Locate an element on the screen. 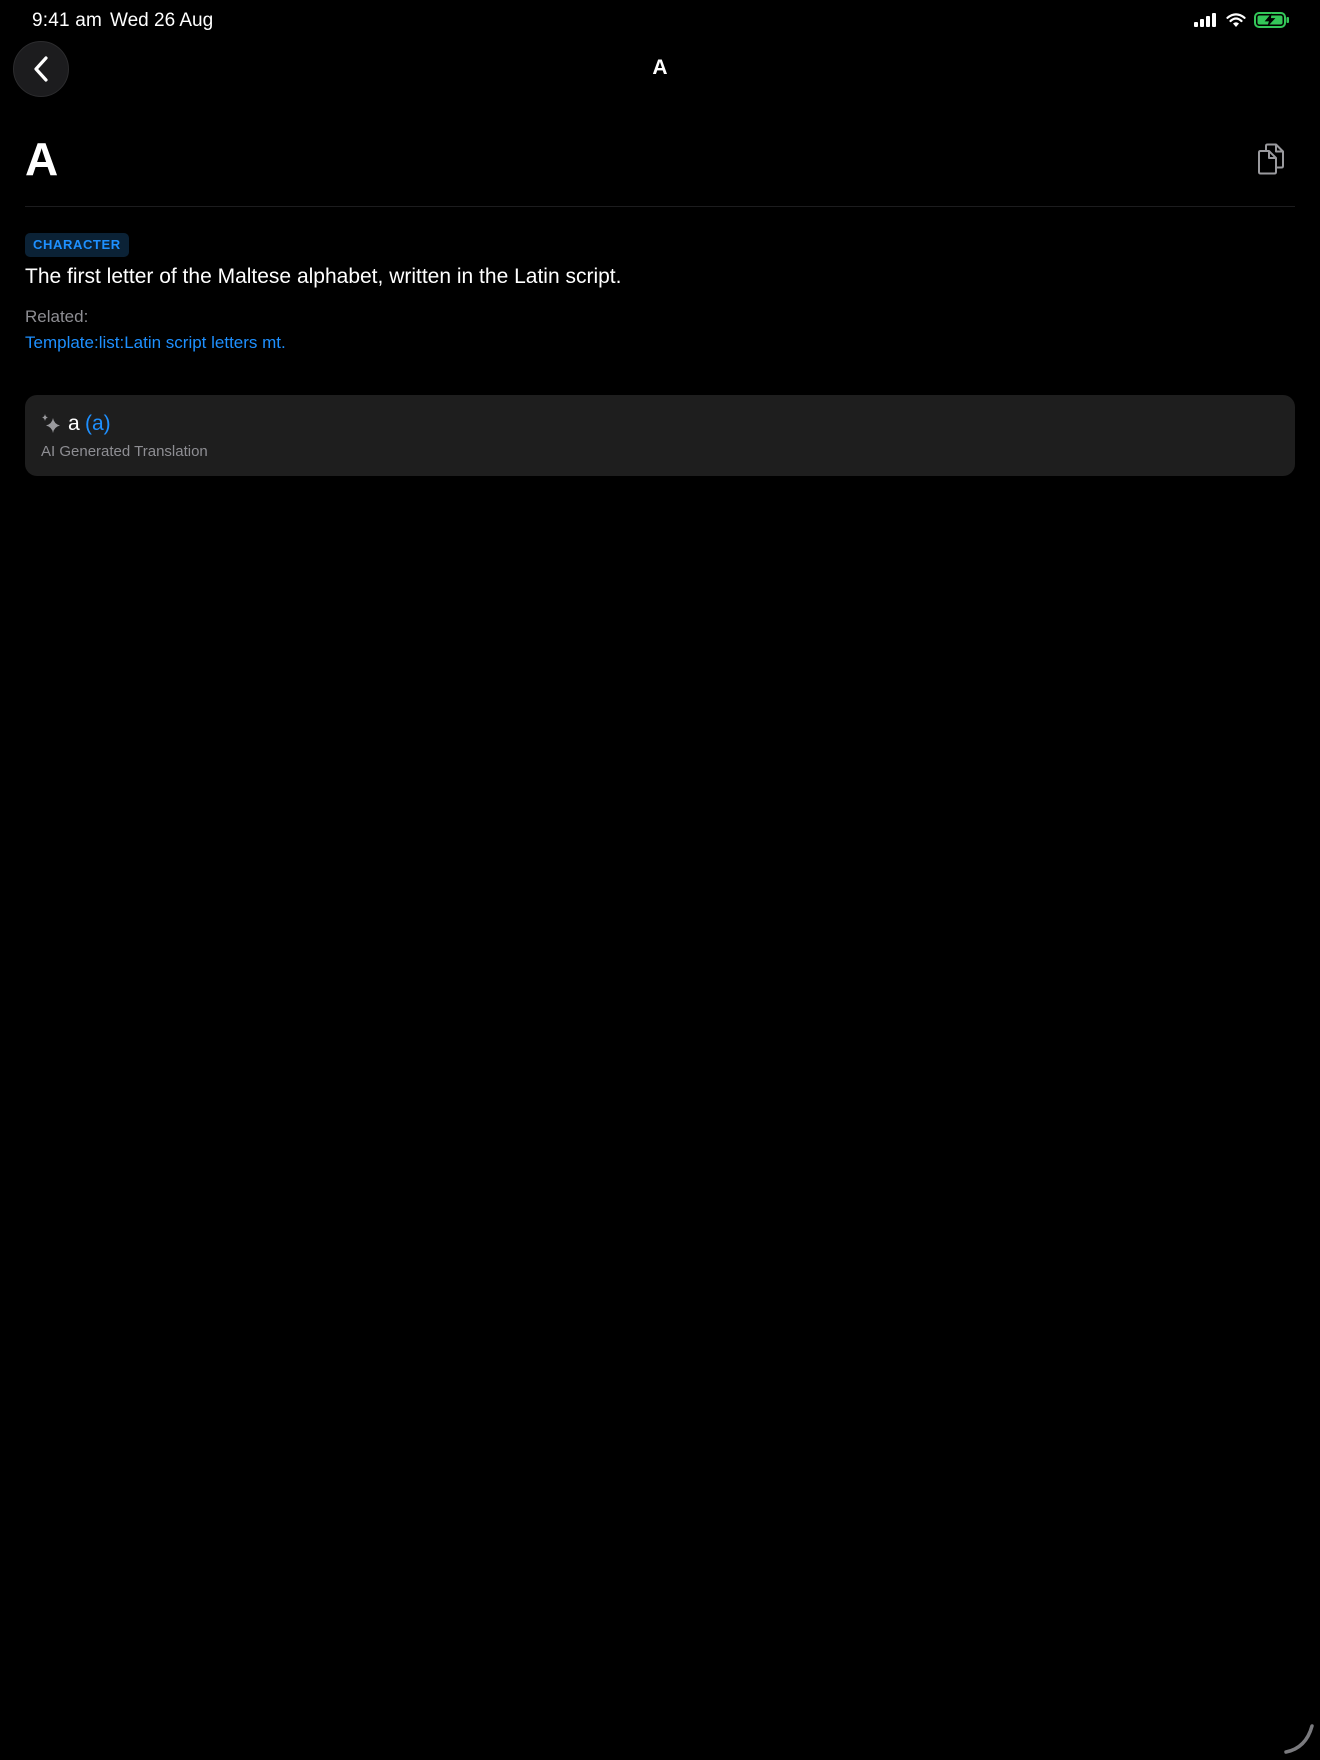 The height and width of the screenshot is (1760, 1320). part-of-speech-badge: CHARACTER is located at coordinates (77, 245).